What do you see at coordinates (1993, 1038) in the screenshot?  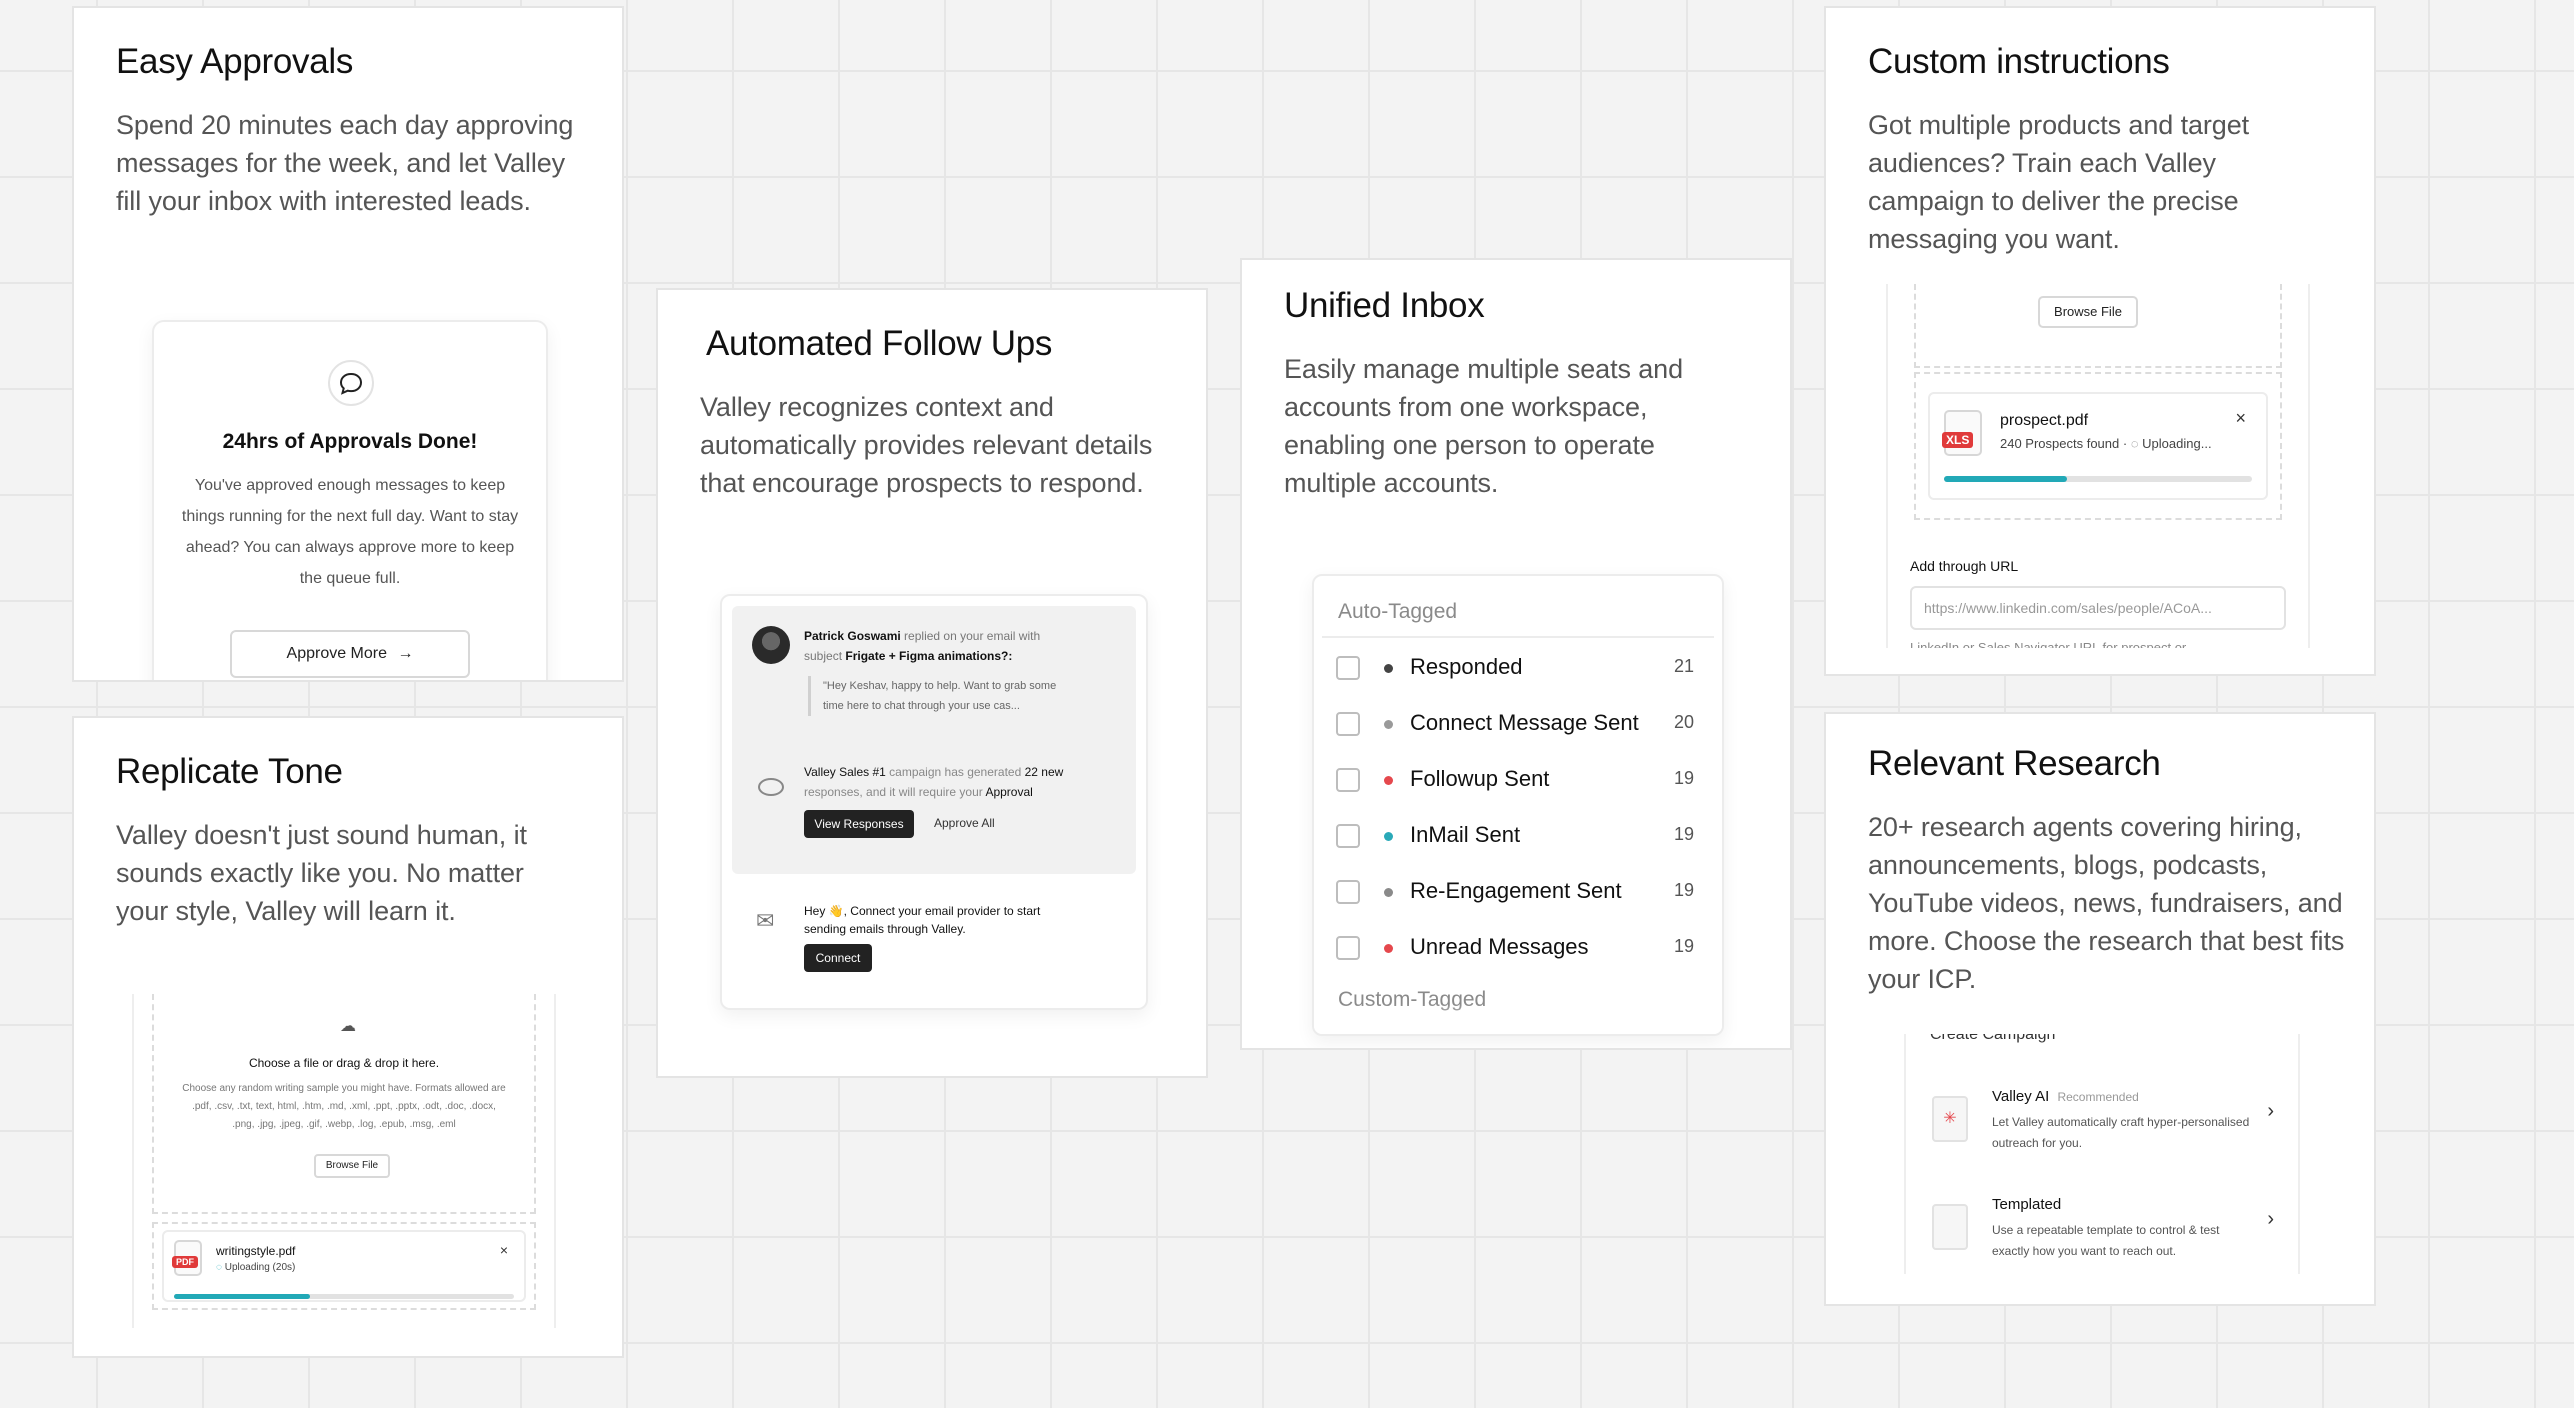 I see `create-campaign-header: Create Campaign` at bounding box center [1993, 1038].